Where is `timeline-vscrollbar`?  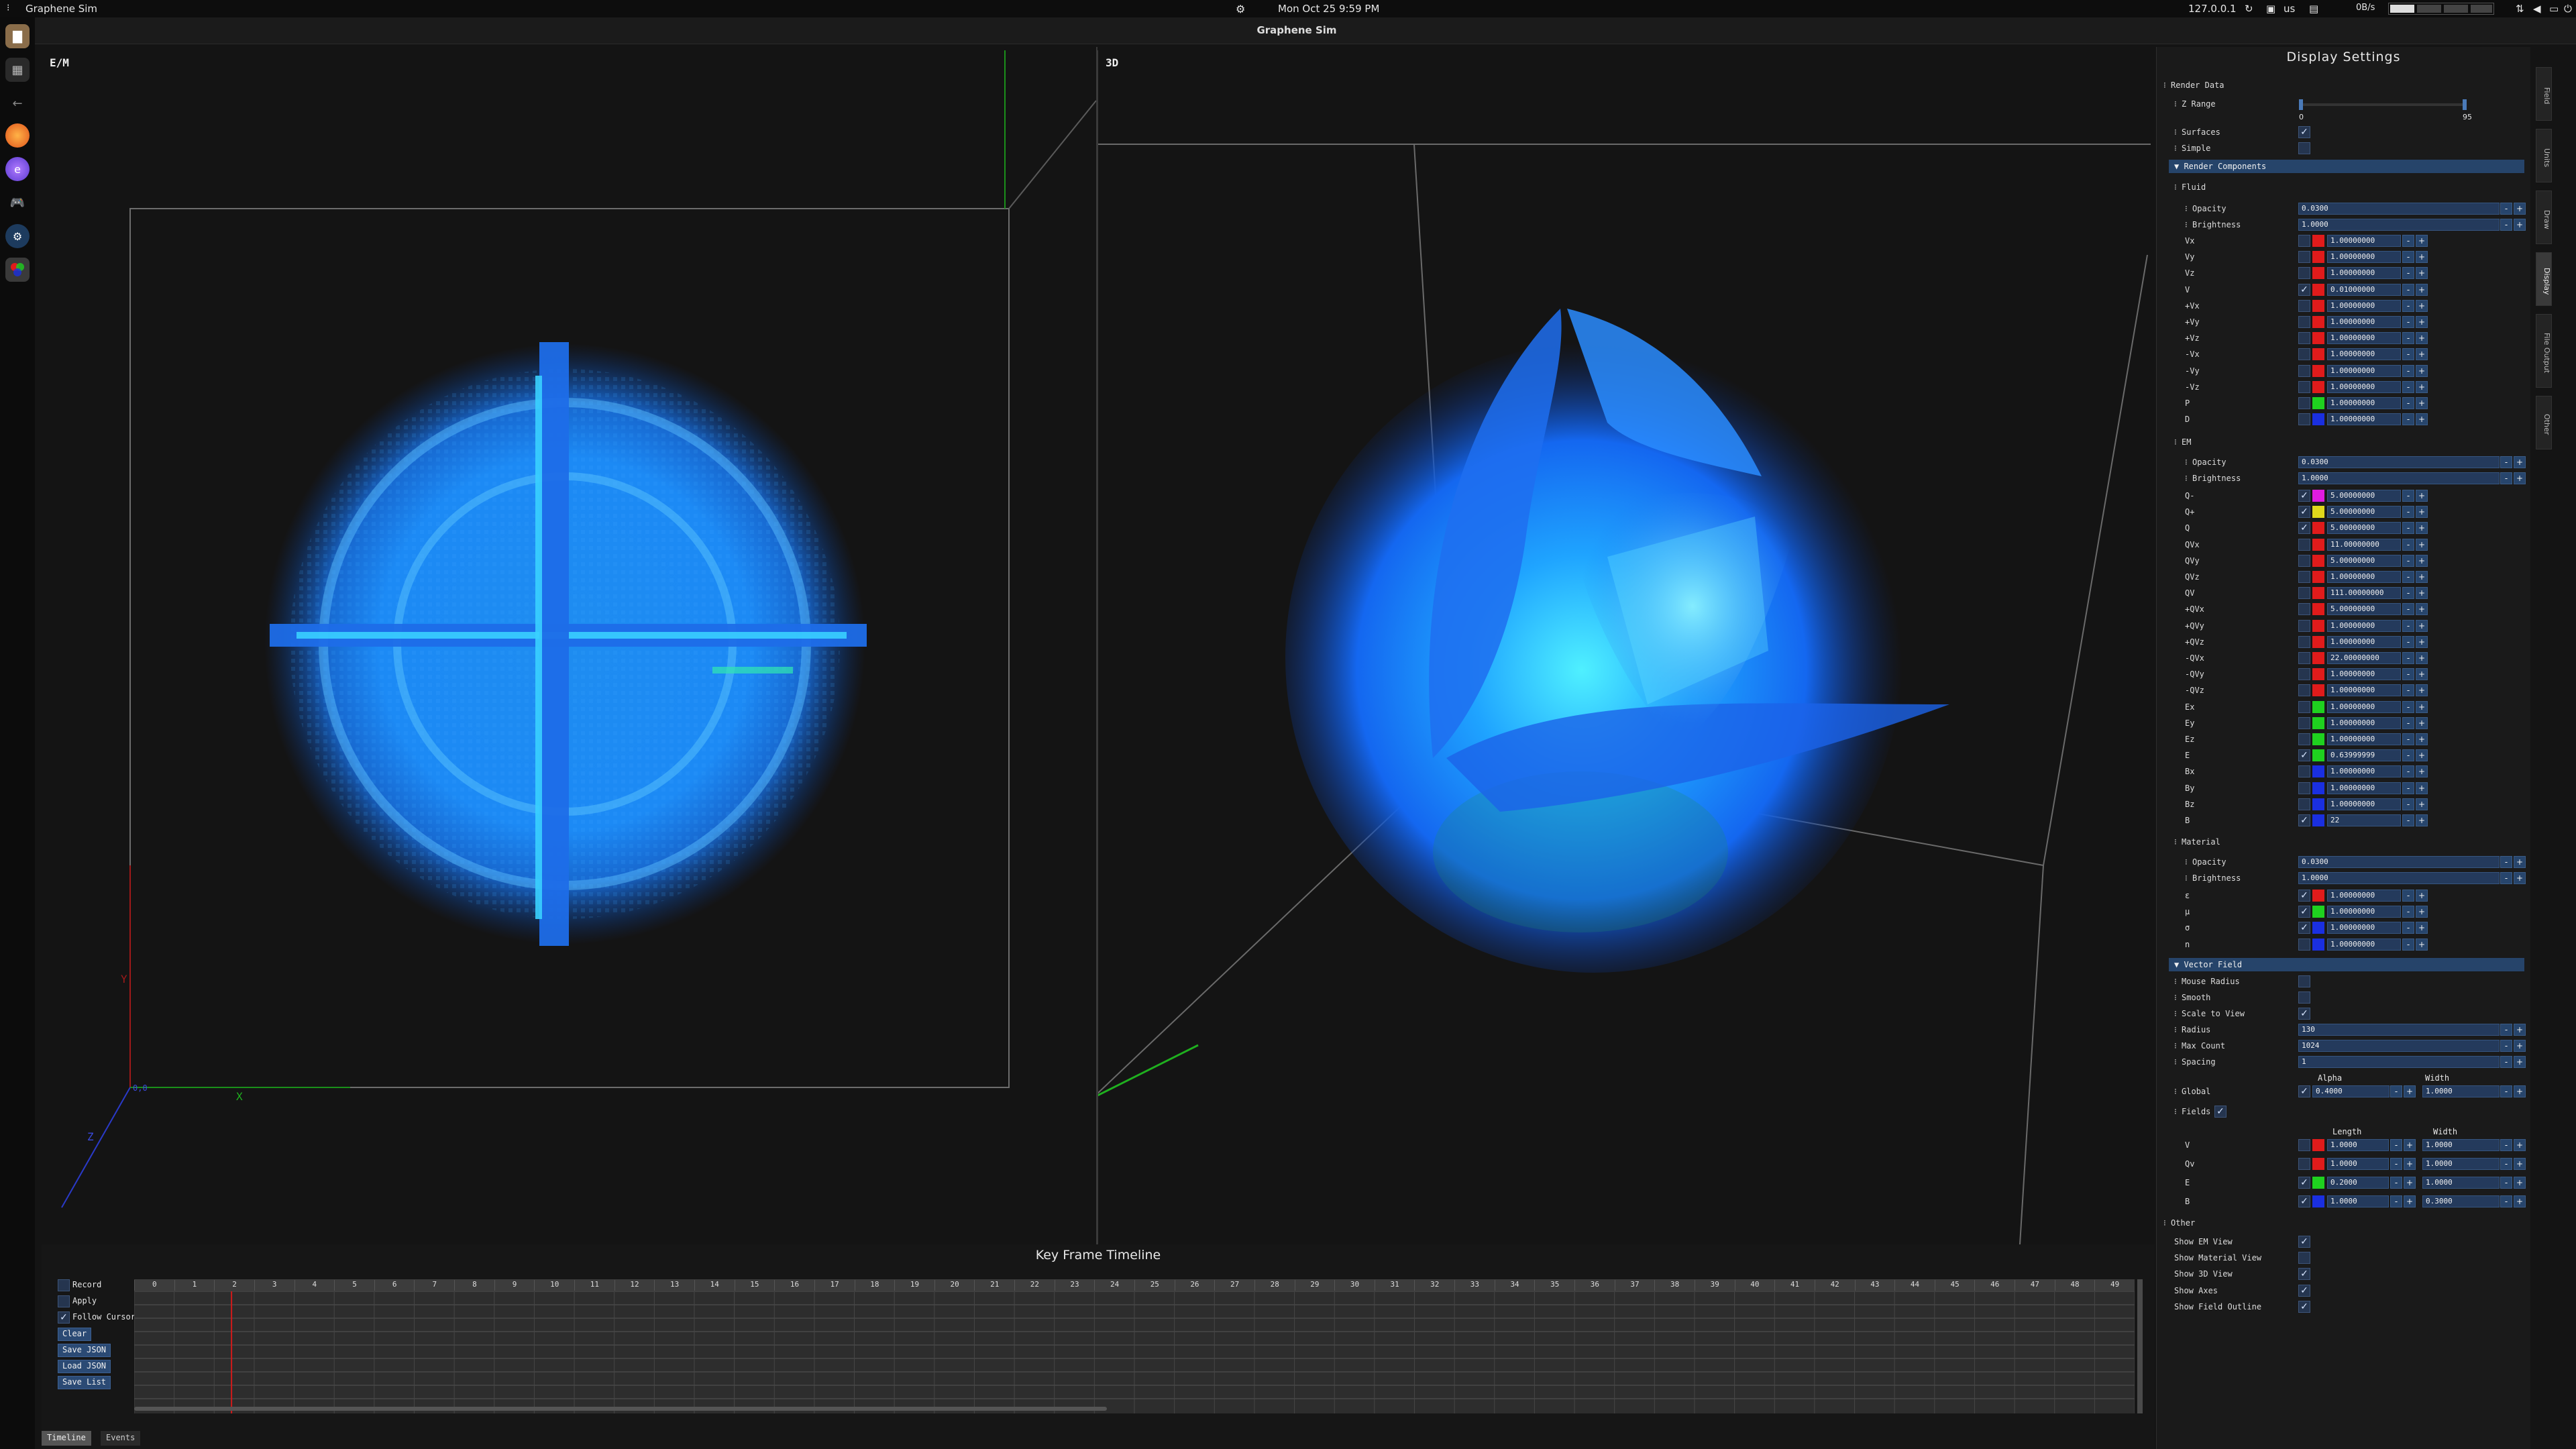
timeline-vscrollbar is located at coordinates (2140, 1346).